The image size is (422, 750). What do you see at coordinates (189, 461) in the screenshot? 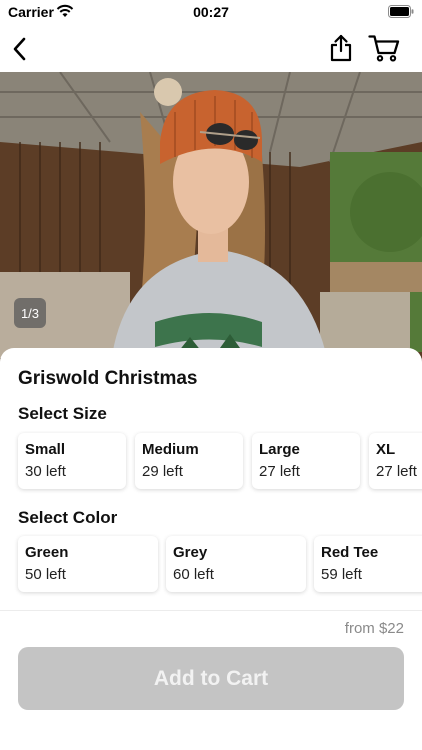
I see `size-option-medium: Medium 29 left` at bounding box center [189, 461].